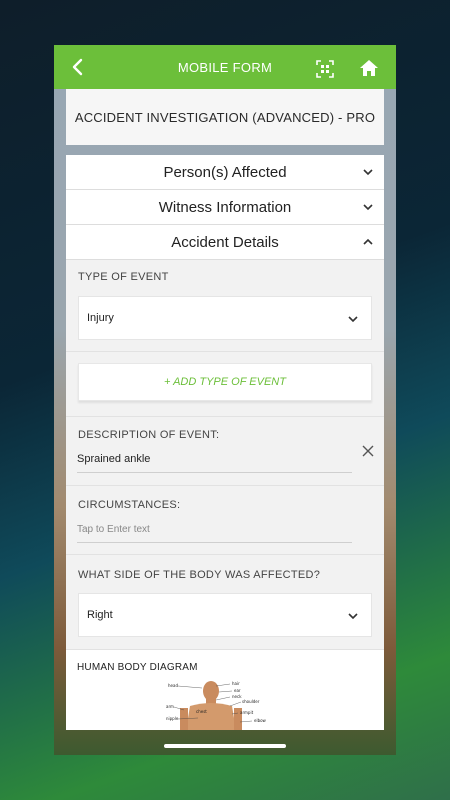 This screenshot has width=450, height=800. Describe the element at coordinates (129, 505) in the screenshot. I see `circumstances-label: CIRCUMSTANCES:` at that location.